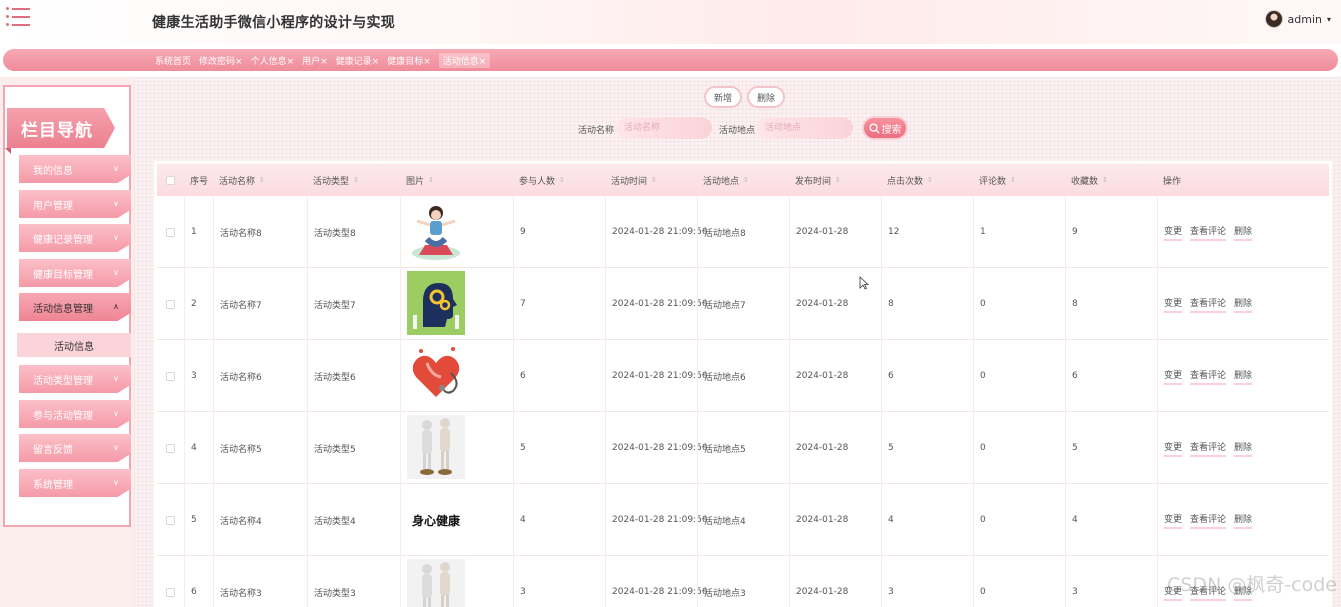  Describe the element at coordinates (19, 17) in the screenshot. I see `menu-toggle-icon` at that location.